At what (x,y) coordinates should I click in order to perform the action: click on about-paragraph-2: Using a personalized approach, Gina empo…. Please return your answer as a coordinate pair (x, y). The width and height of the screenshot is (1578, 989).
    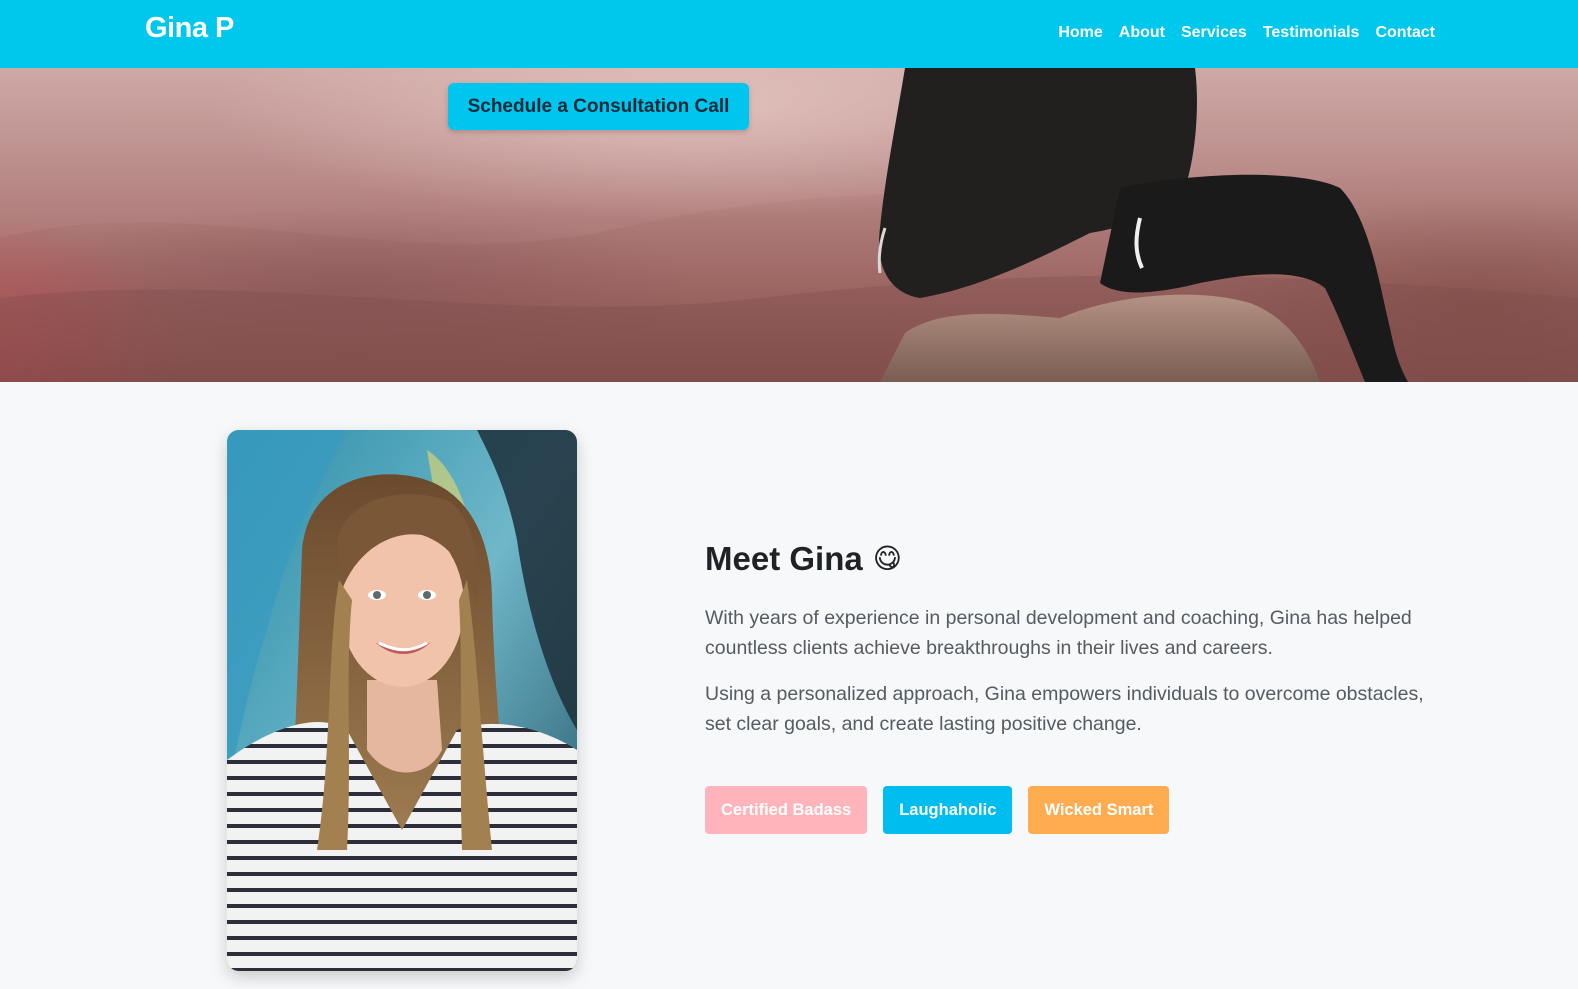
    Looking at the image, I should click on (1064, 709).